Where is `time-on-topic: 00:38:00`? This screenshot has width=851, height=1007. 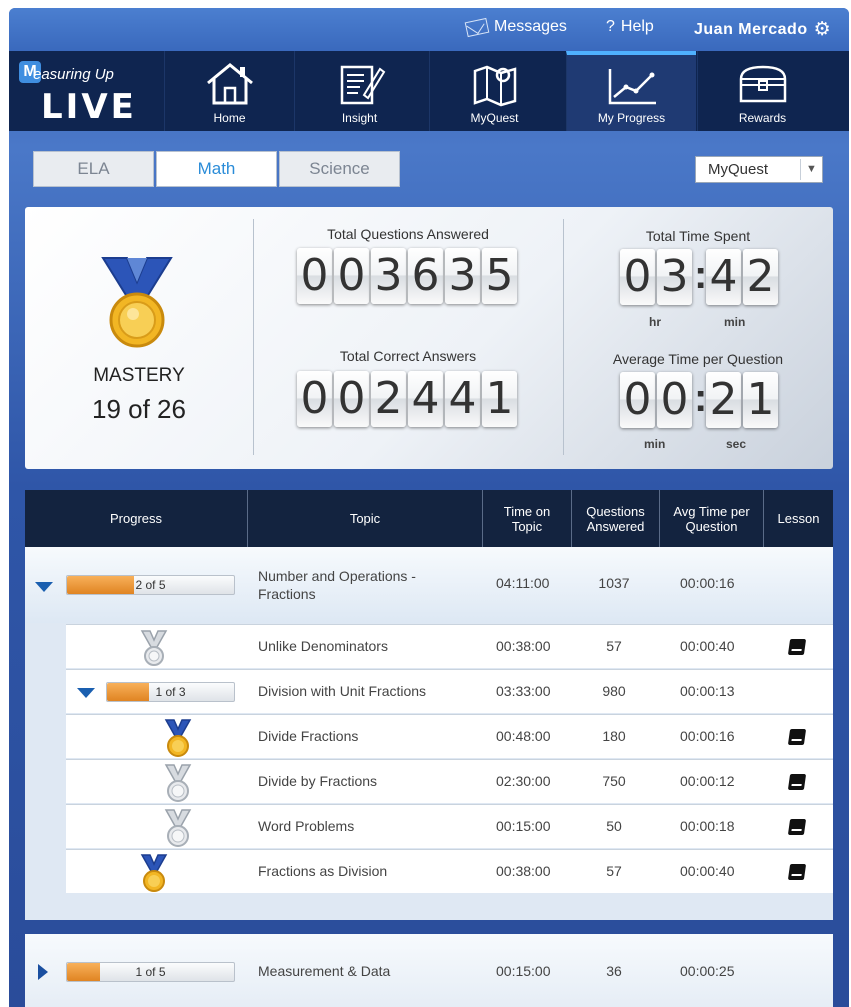 time-on-topic: 00:38:00 is located at coordinates (523, 871).